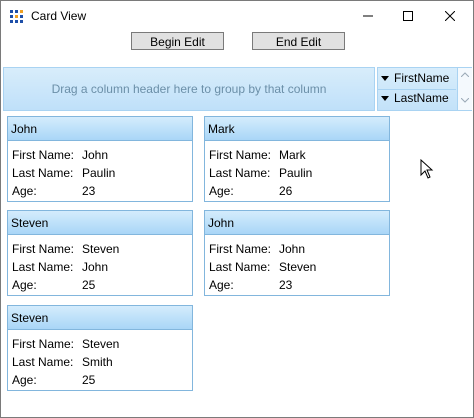  Describe the element at coordinates (297, 129) in the screenshot. I see `card-header: Mark` at that location.